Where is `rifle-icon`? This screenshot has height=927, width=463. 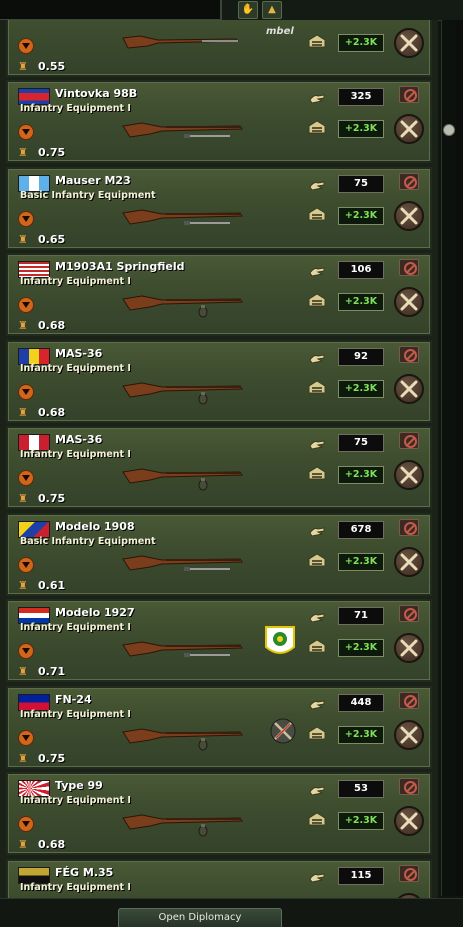
rifle-icon is located at coordinates (188, 893).